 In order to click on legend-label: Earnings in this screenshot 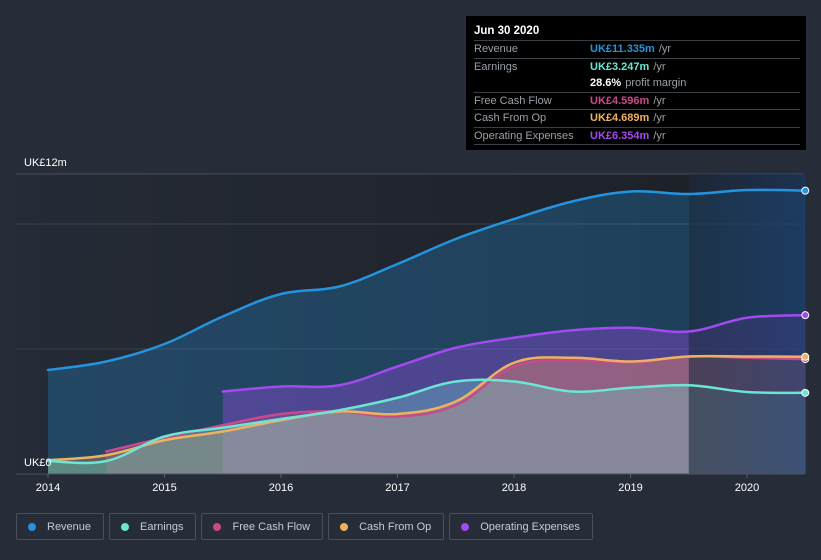, I will do `click(162, 526)`.